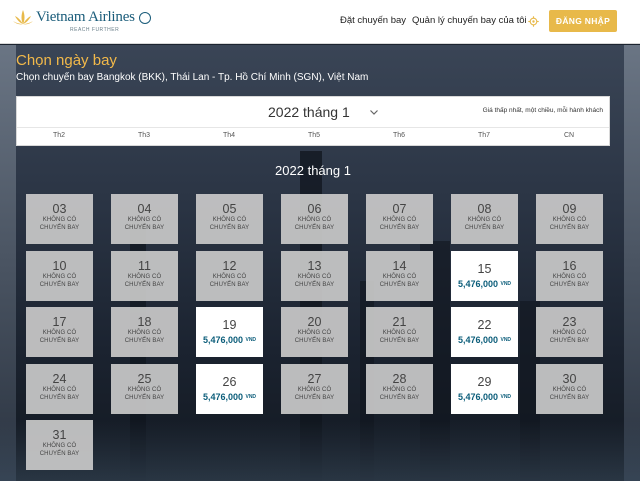  I want to click on calendar-day-available: 22 5,476,000 VND, so click(484, 332).